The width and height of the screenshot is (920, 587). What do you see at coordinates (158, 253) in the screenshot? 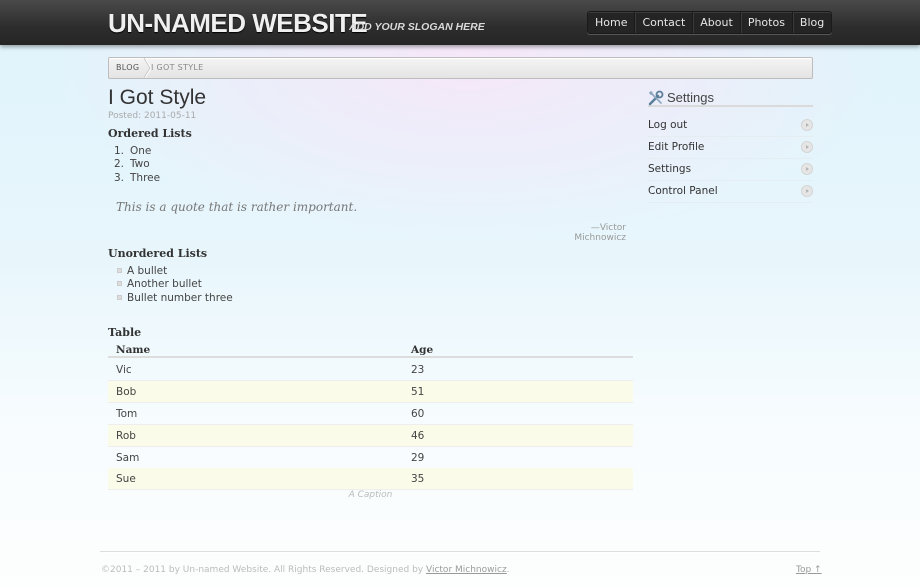
I see `unordered-list-heading: Unordered Lists` at bounding box center [158, 253].